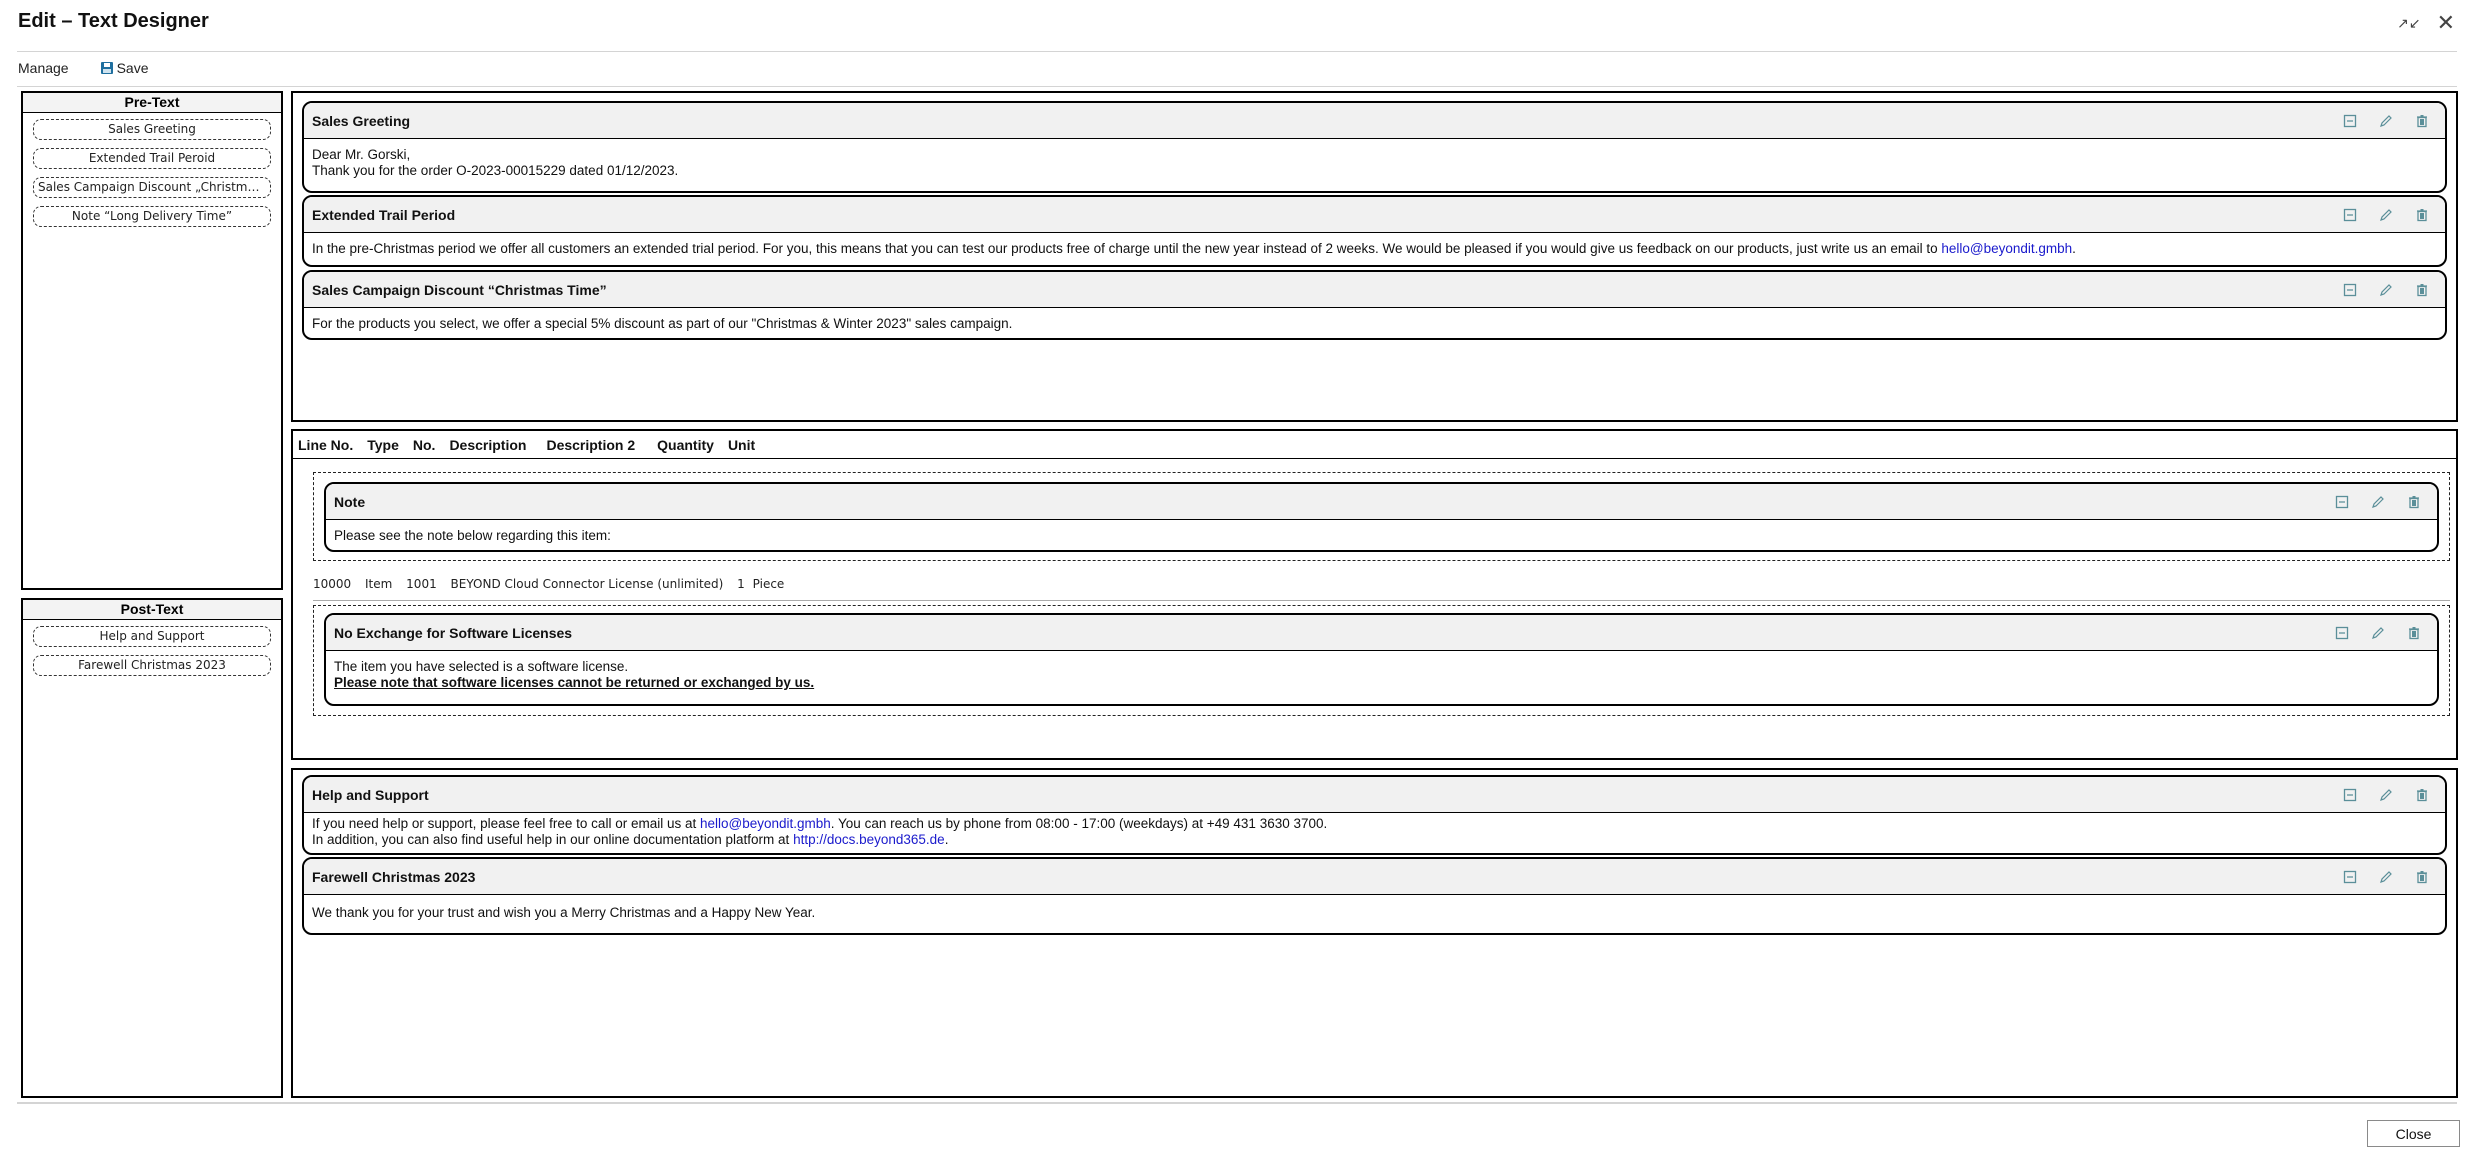  Describe the element at coordinates (350, 501) in the screenshot. I see `block-title: Note` at that location.